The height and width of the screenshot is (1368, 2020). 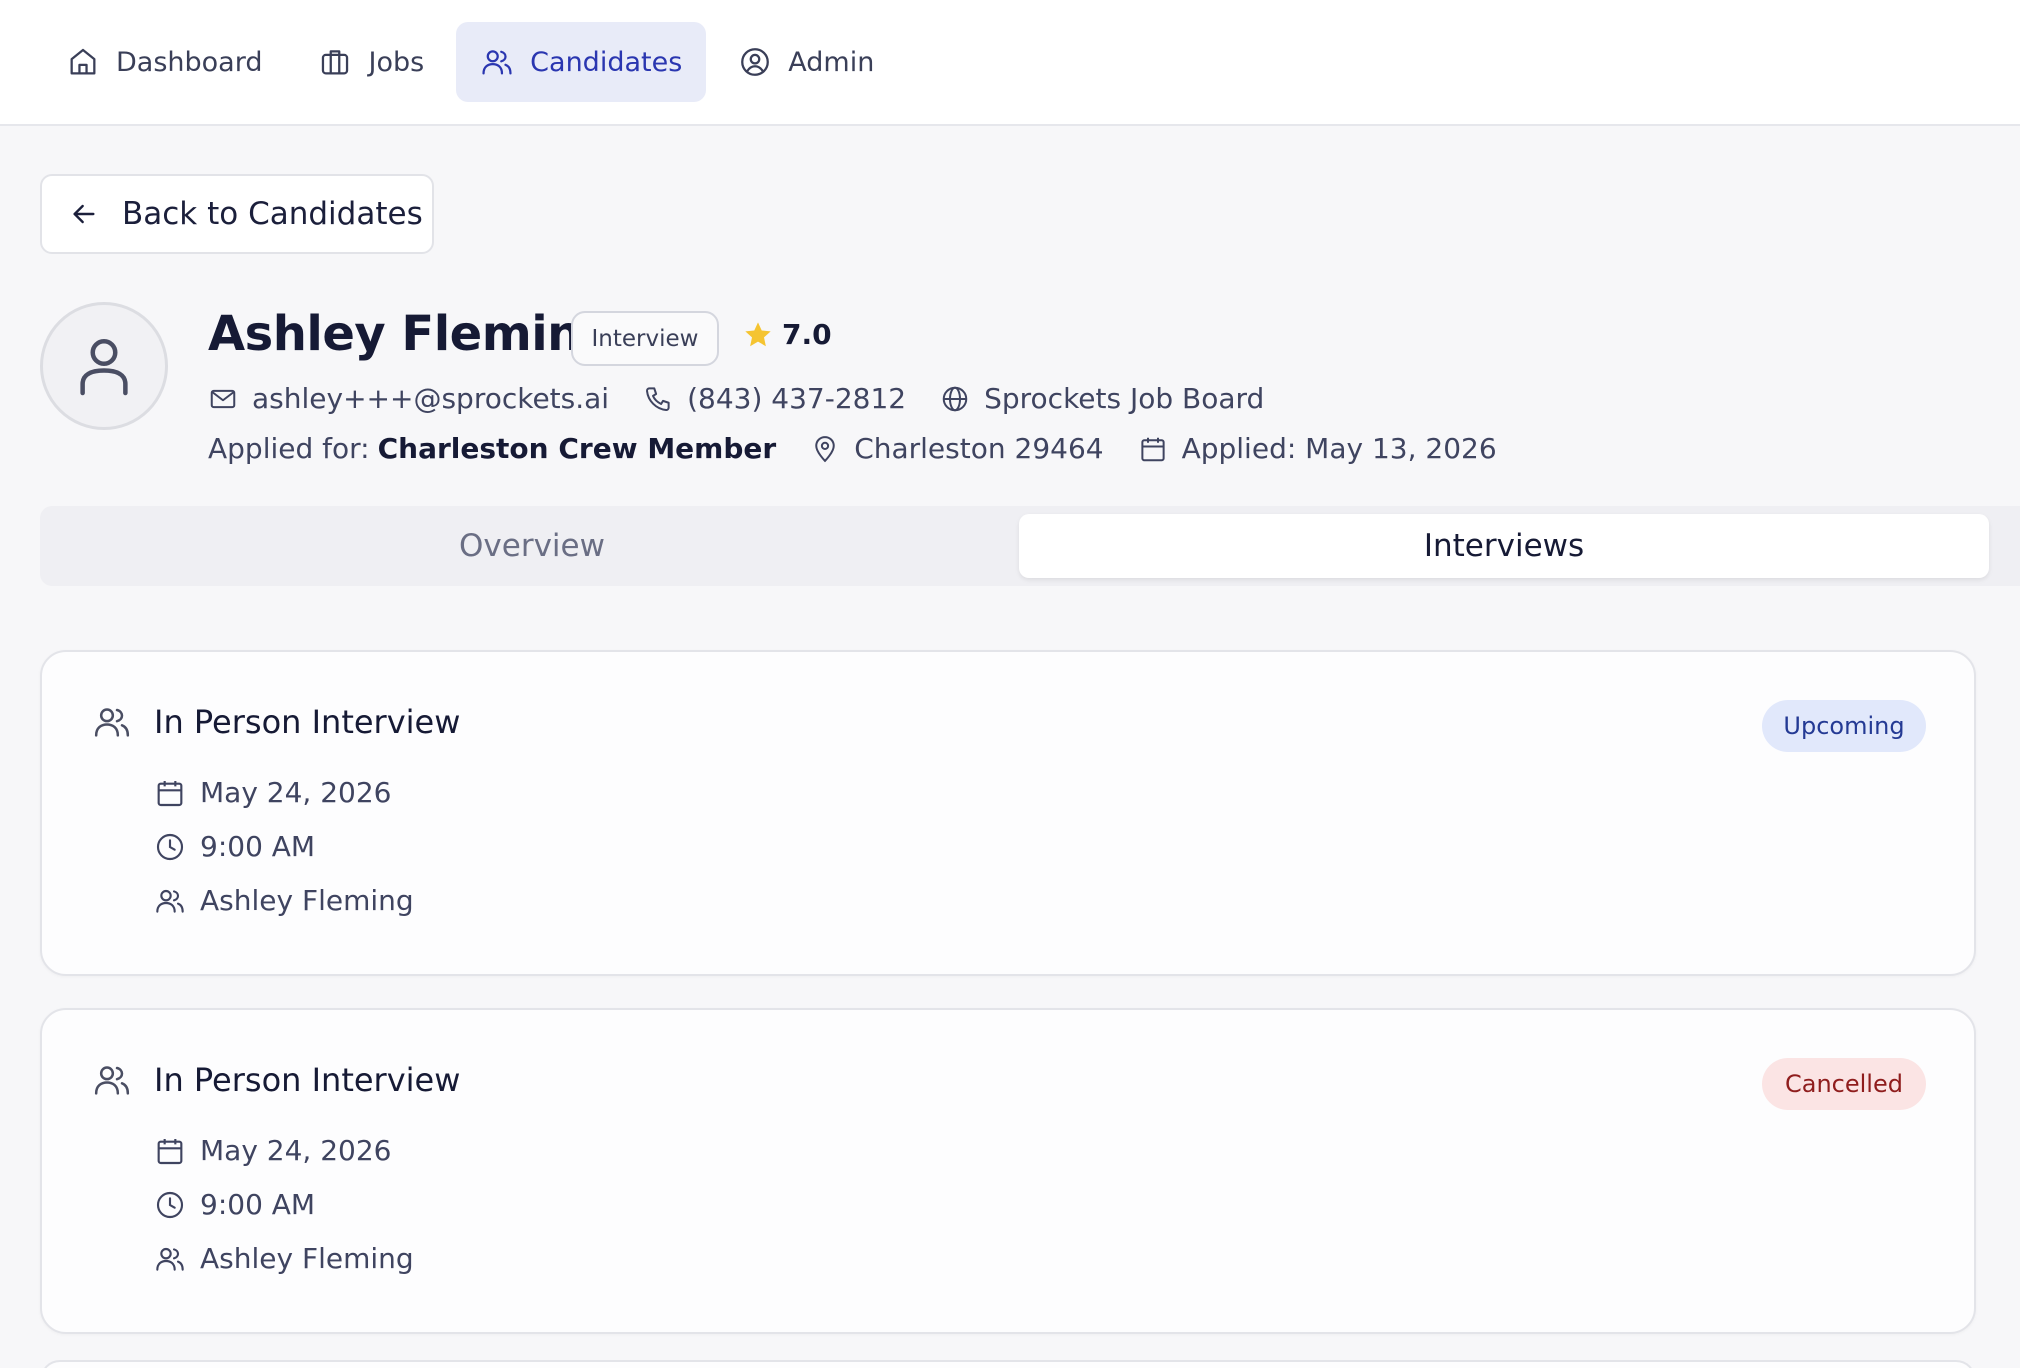 I want to click on phone-text: (843) 437-2812, so click(x=797, y=398).